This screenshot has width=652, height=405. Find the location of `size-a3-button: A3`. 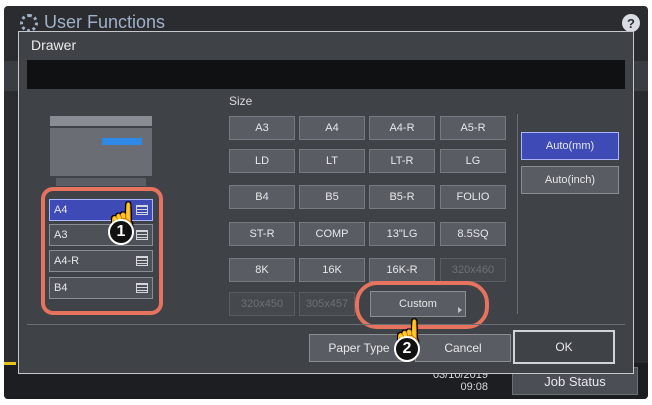

size-a3-button: A3 is located at coordinates (262, 128).